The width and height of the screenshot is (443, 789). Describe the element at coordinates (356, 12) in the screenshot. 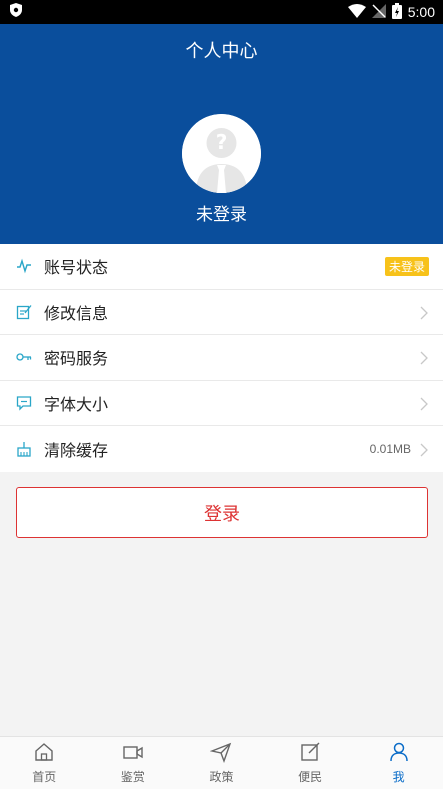

I see `wifi-icon` at that location.